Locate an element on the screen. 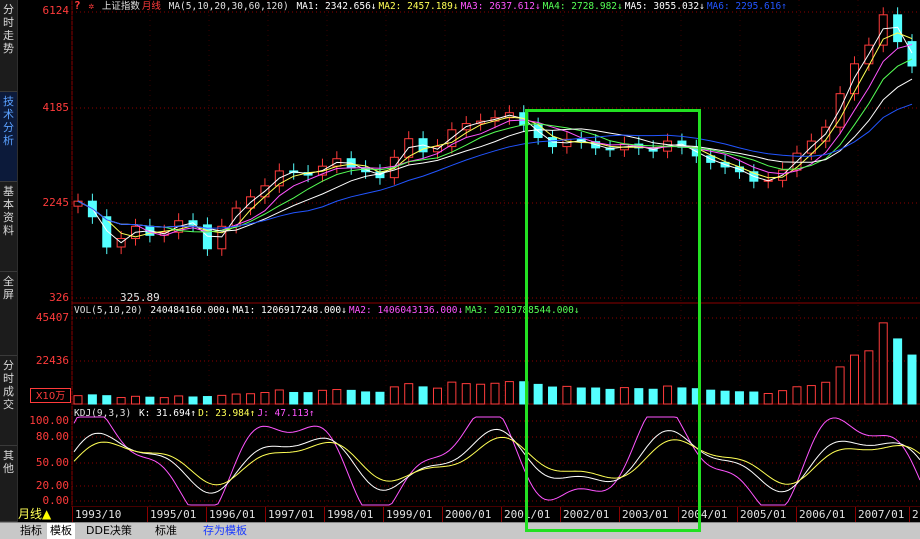  settings-icon: ✲ is located at coordinates (91, 6).